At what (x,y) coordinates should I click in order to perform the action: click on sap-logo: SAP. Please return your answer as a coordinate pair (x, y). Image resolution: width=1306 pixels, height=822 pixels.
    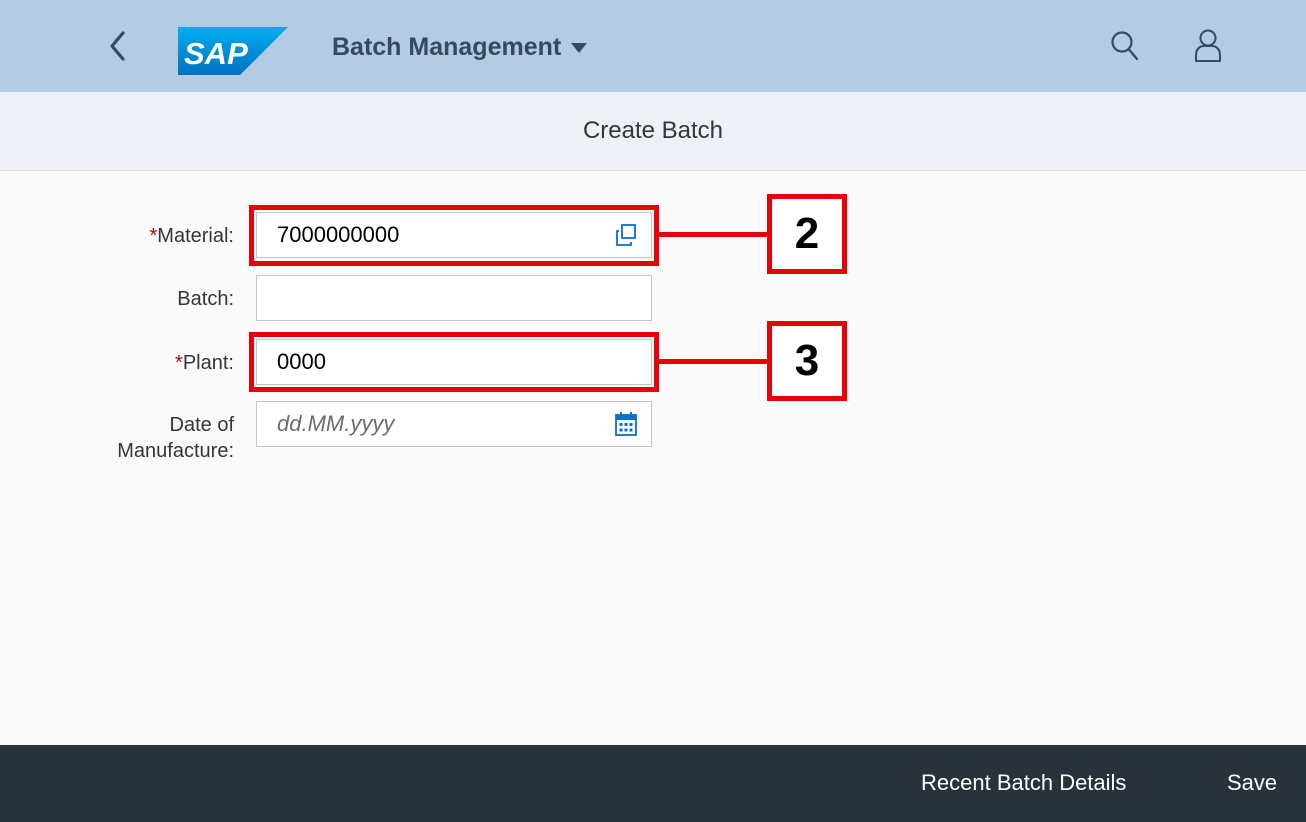
    Looking at the image, I should click on (233, 51).